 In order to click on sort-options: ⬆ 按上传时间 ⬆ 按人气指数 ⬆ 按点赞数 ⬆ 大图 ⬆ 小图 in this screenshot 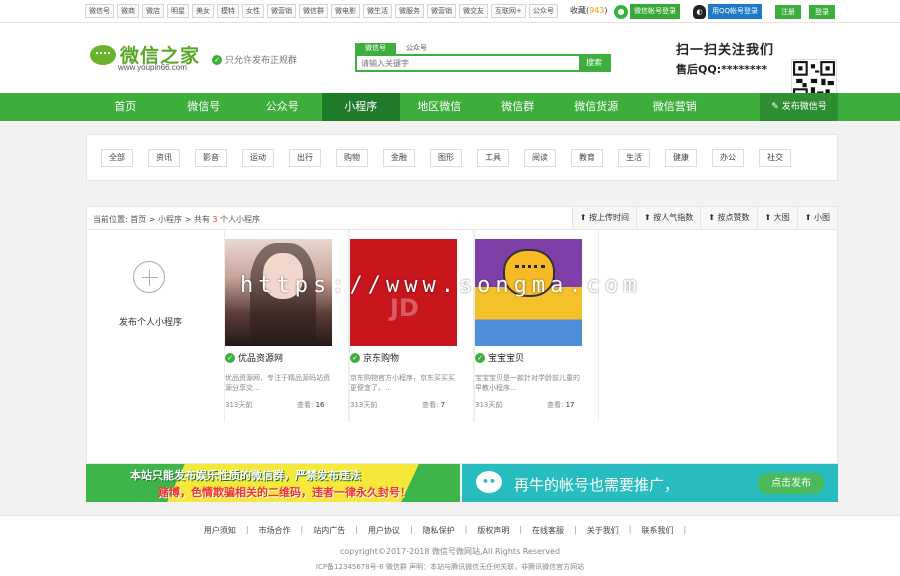, I will do `click(704, 218)`.